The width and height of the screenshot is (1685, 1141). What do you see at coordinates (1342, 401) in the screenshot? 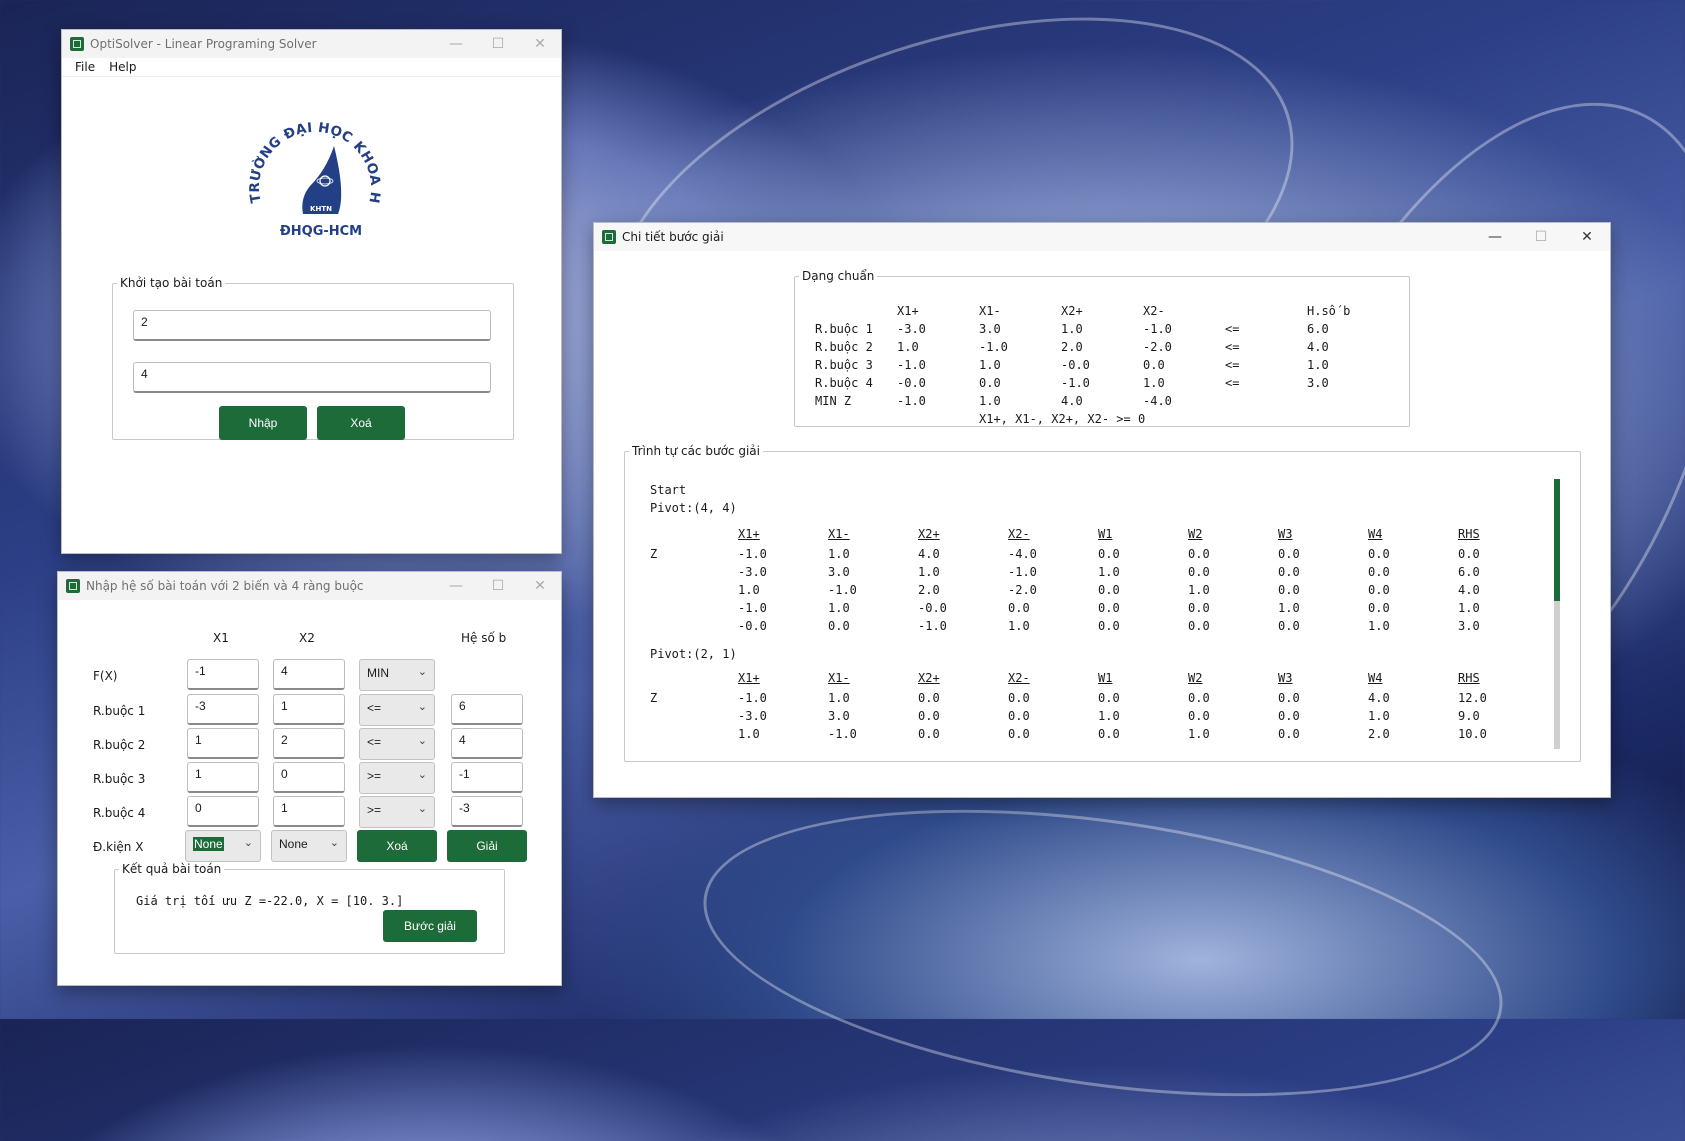
I see `cell` at bounding box center [1342, 401].